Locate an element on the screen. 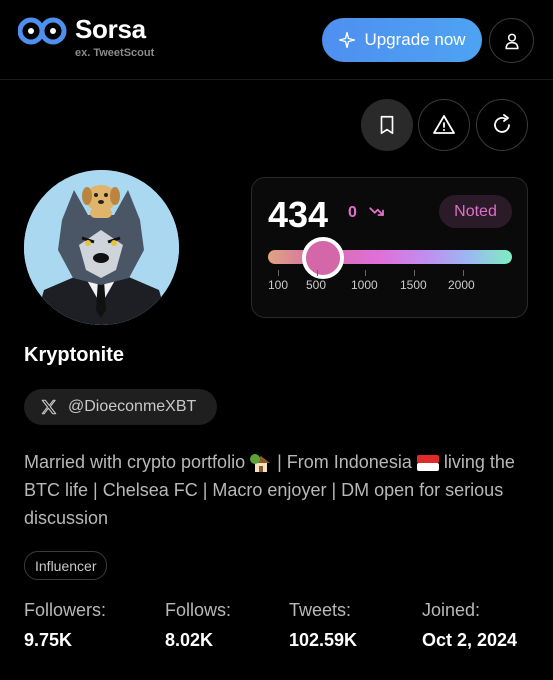 This screenshot has width=553, height=680. report-button is located at coordinates (444, 125).